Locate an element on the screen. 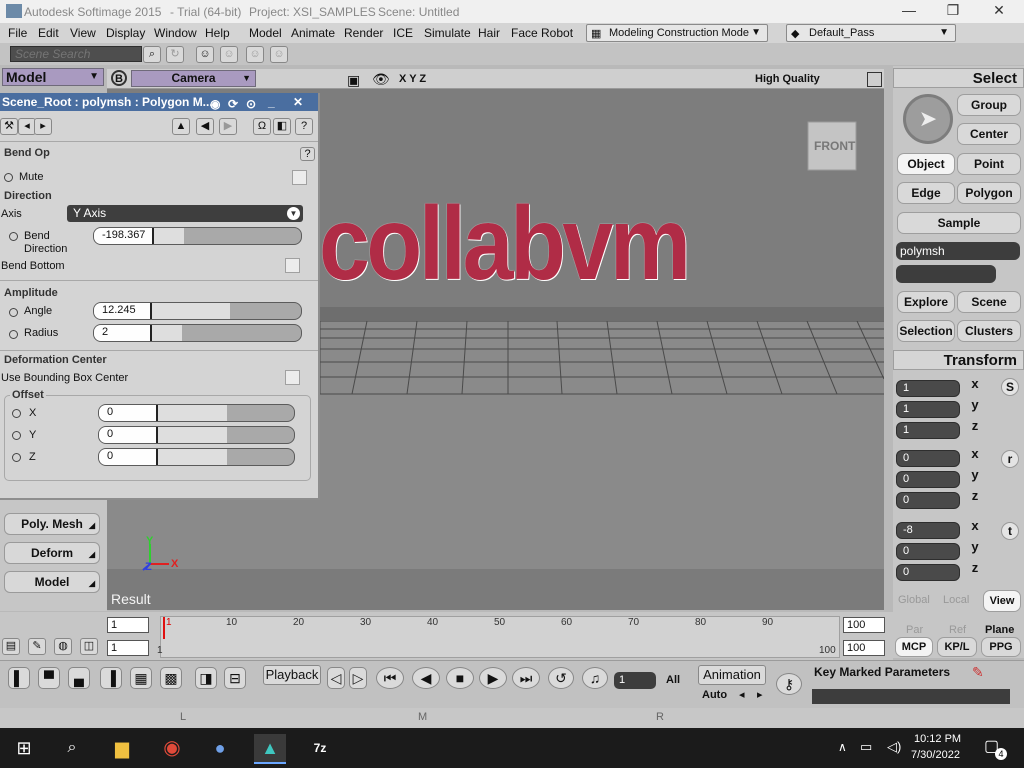 This screenshot has width=1024, height=768. rotate-z-field: 0 is located at coordinates (928, 500).